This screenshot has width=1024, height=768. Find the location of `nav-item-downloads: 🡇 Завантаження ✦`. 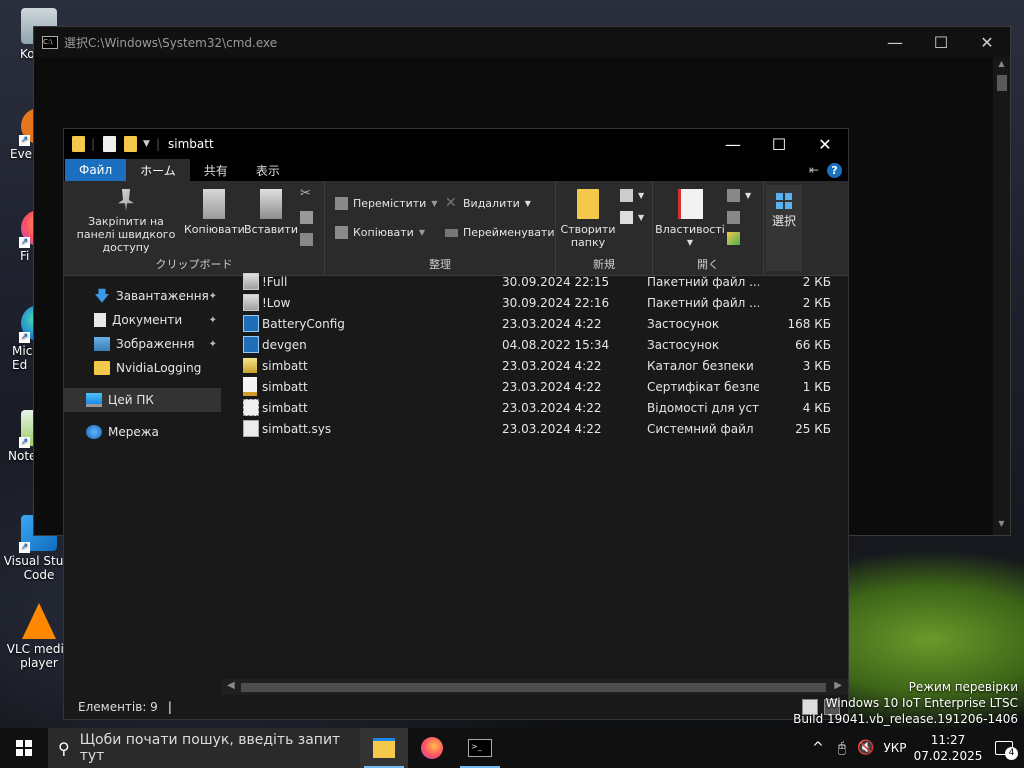

nav-item-downloads: 🡇 Завантаження ✦ is located at coordinates (142, 296).